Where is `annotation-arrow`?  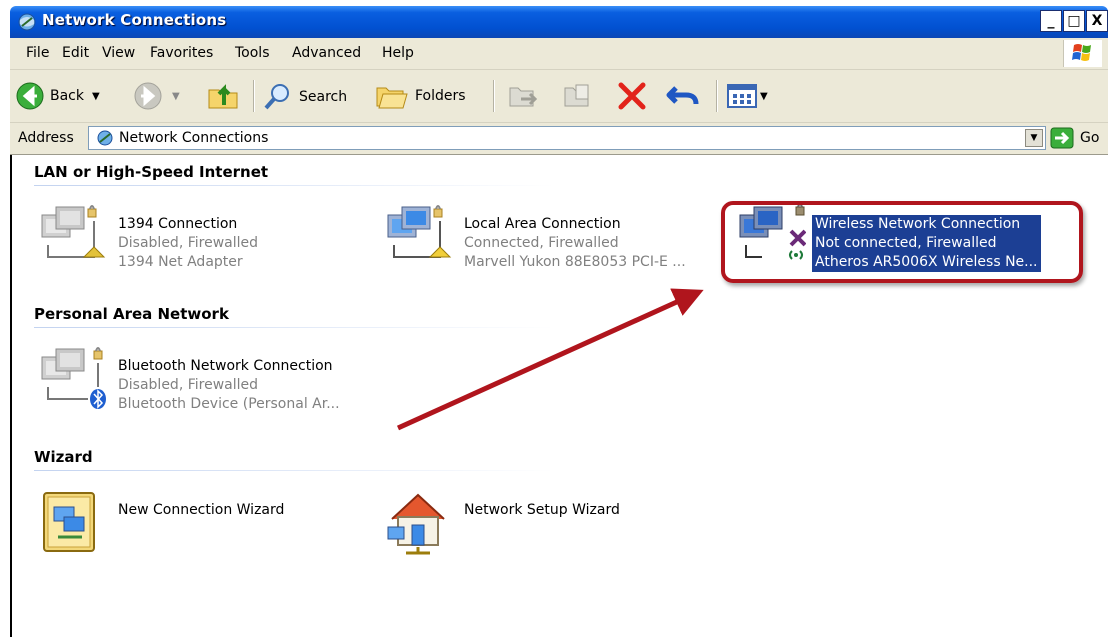
annotation-arrow is located at coordinates (550, 359).